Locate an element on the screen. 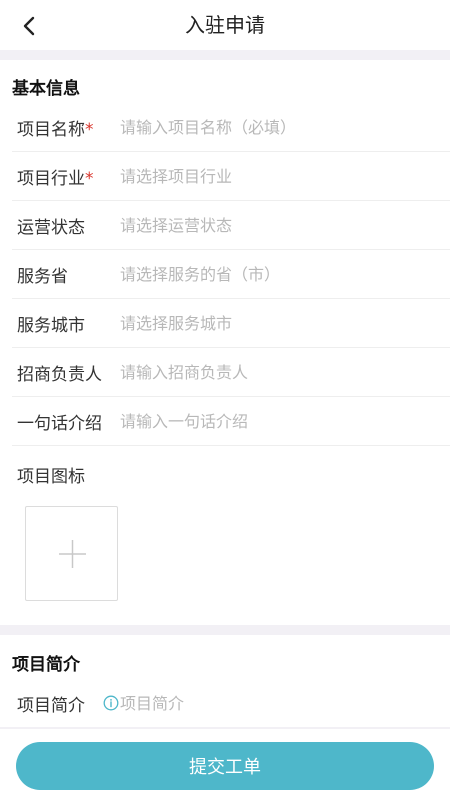  submit-ticket-button: 提交工单 is located at coordinates (225, 766).